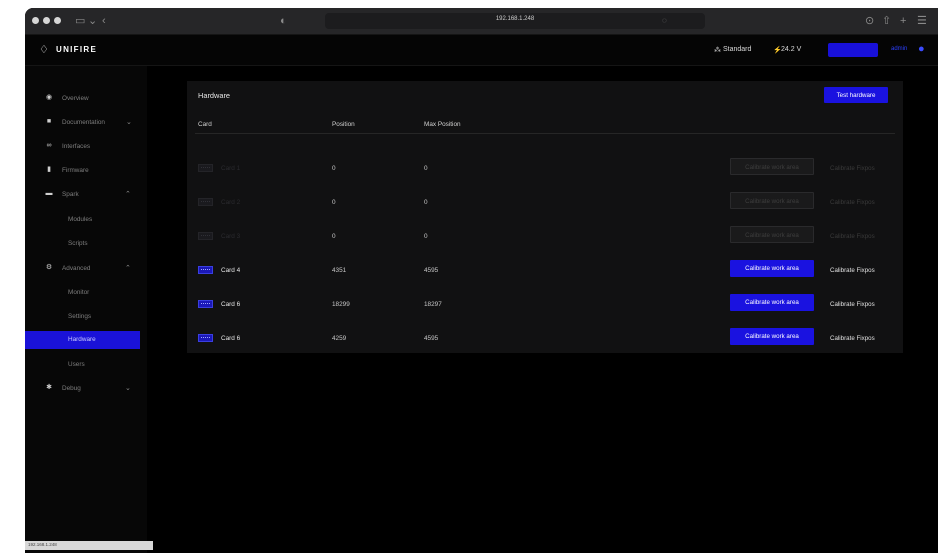 The height and width of the screenshot is (553, 938). I want to click on table-divider, so click(545, 133).